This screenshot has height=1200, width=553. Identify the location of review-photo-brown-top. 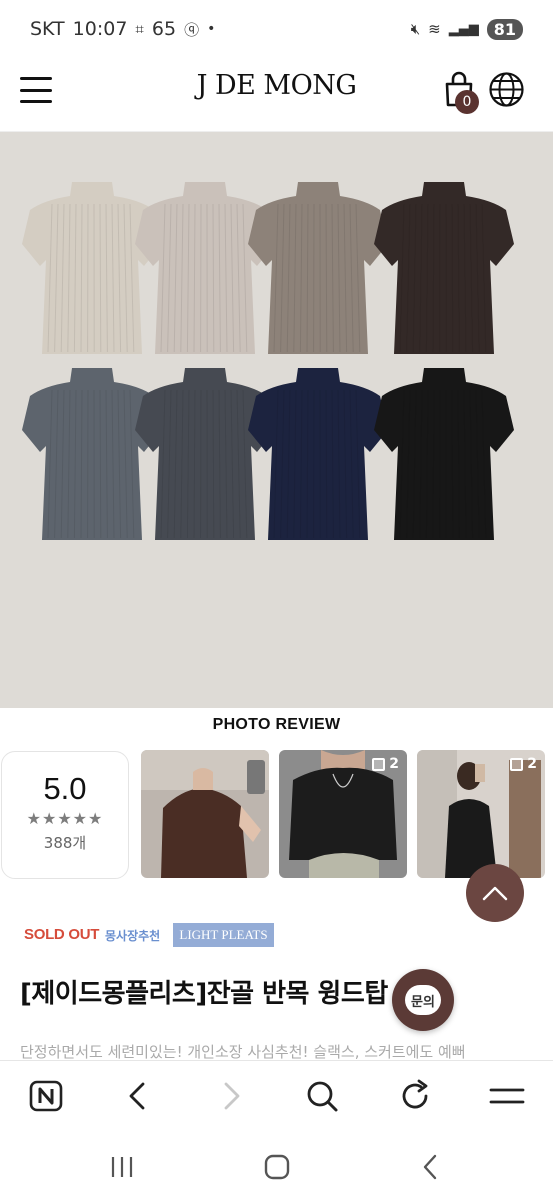
(205, 814).